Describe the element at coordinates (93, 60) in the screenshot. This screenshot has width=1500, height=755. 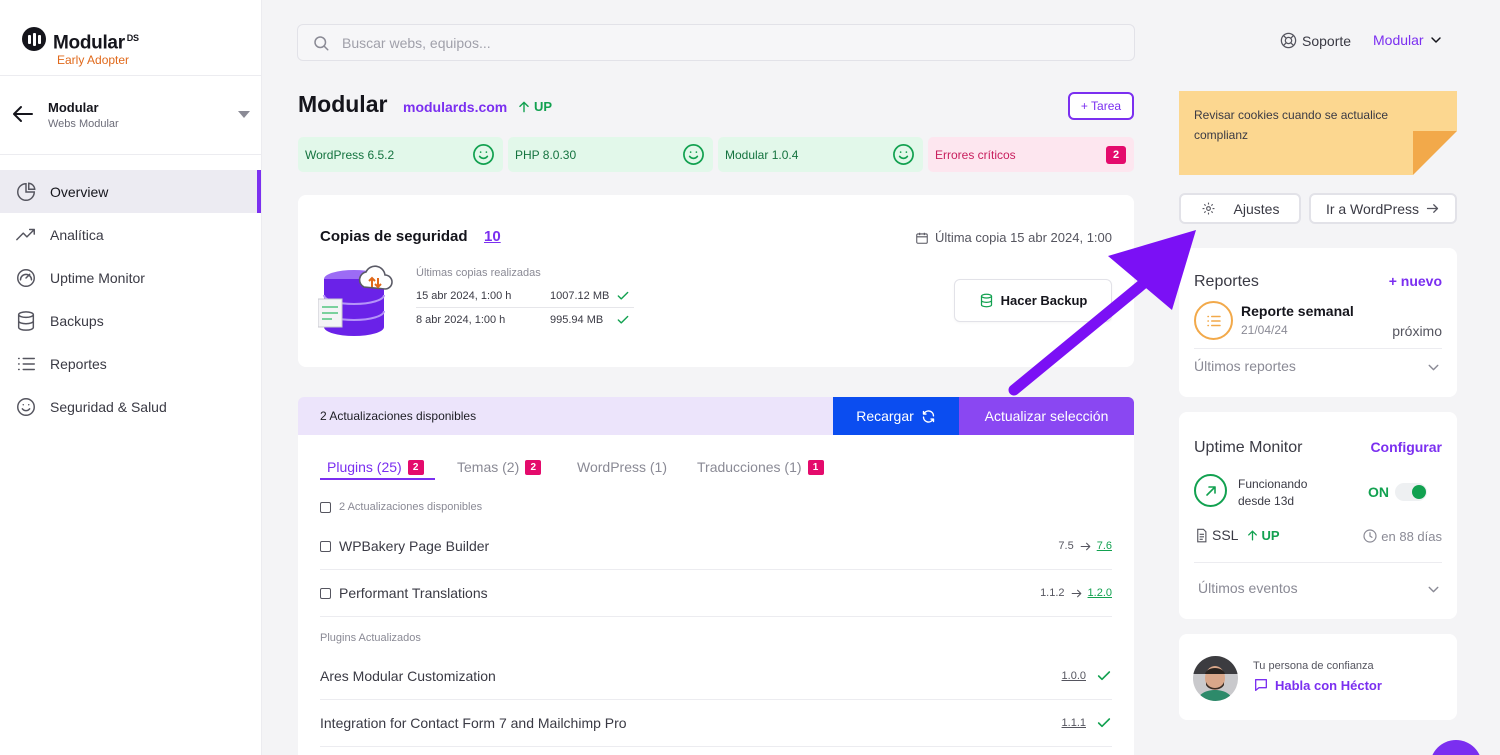
I see `brand-tagline: Early Adopter` at that location.